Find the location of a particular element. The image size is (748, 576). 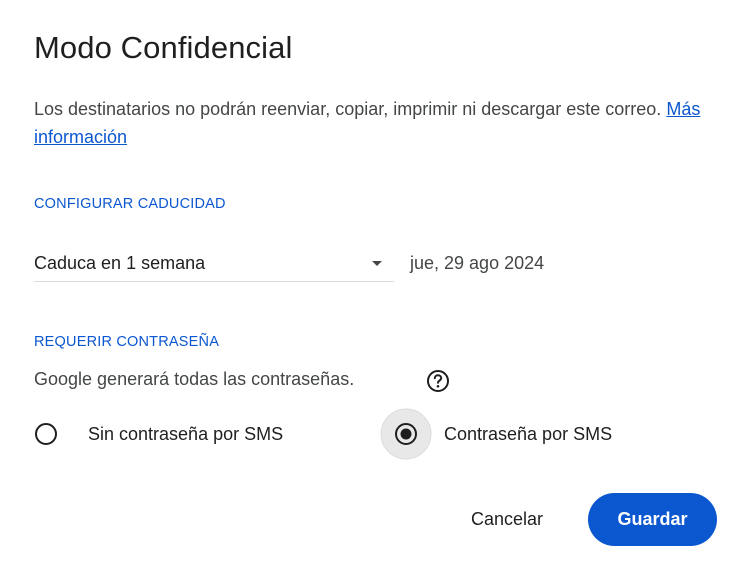

password-section-label: REQUERIR CONTRASEÑA is located at coordinates (127, 342).